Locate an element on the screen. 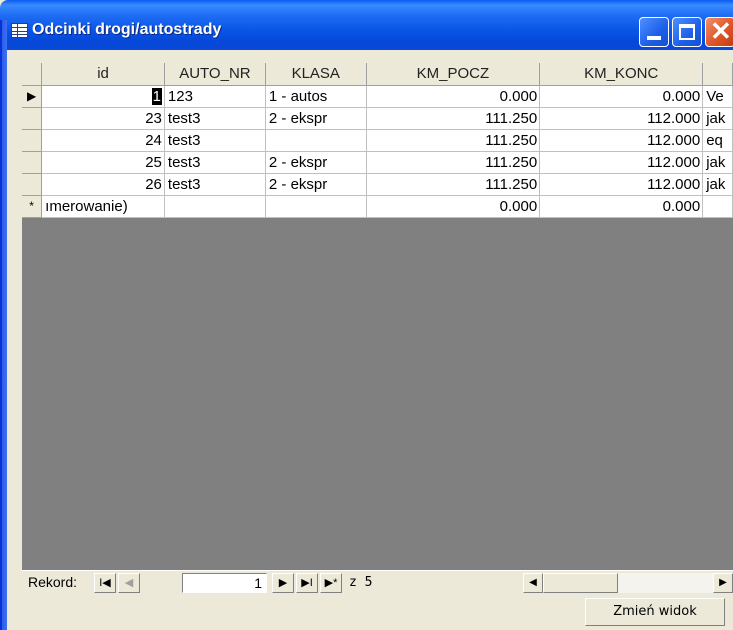 Image resolution: width=733 pixels, height=630 pixels. column-header-klasa: KLASA is located at coordinates (316, 74).